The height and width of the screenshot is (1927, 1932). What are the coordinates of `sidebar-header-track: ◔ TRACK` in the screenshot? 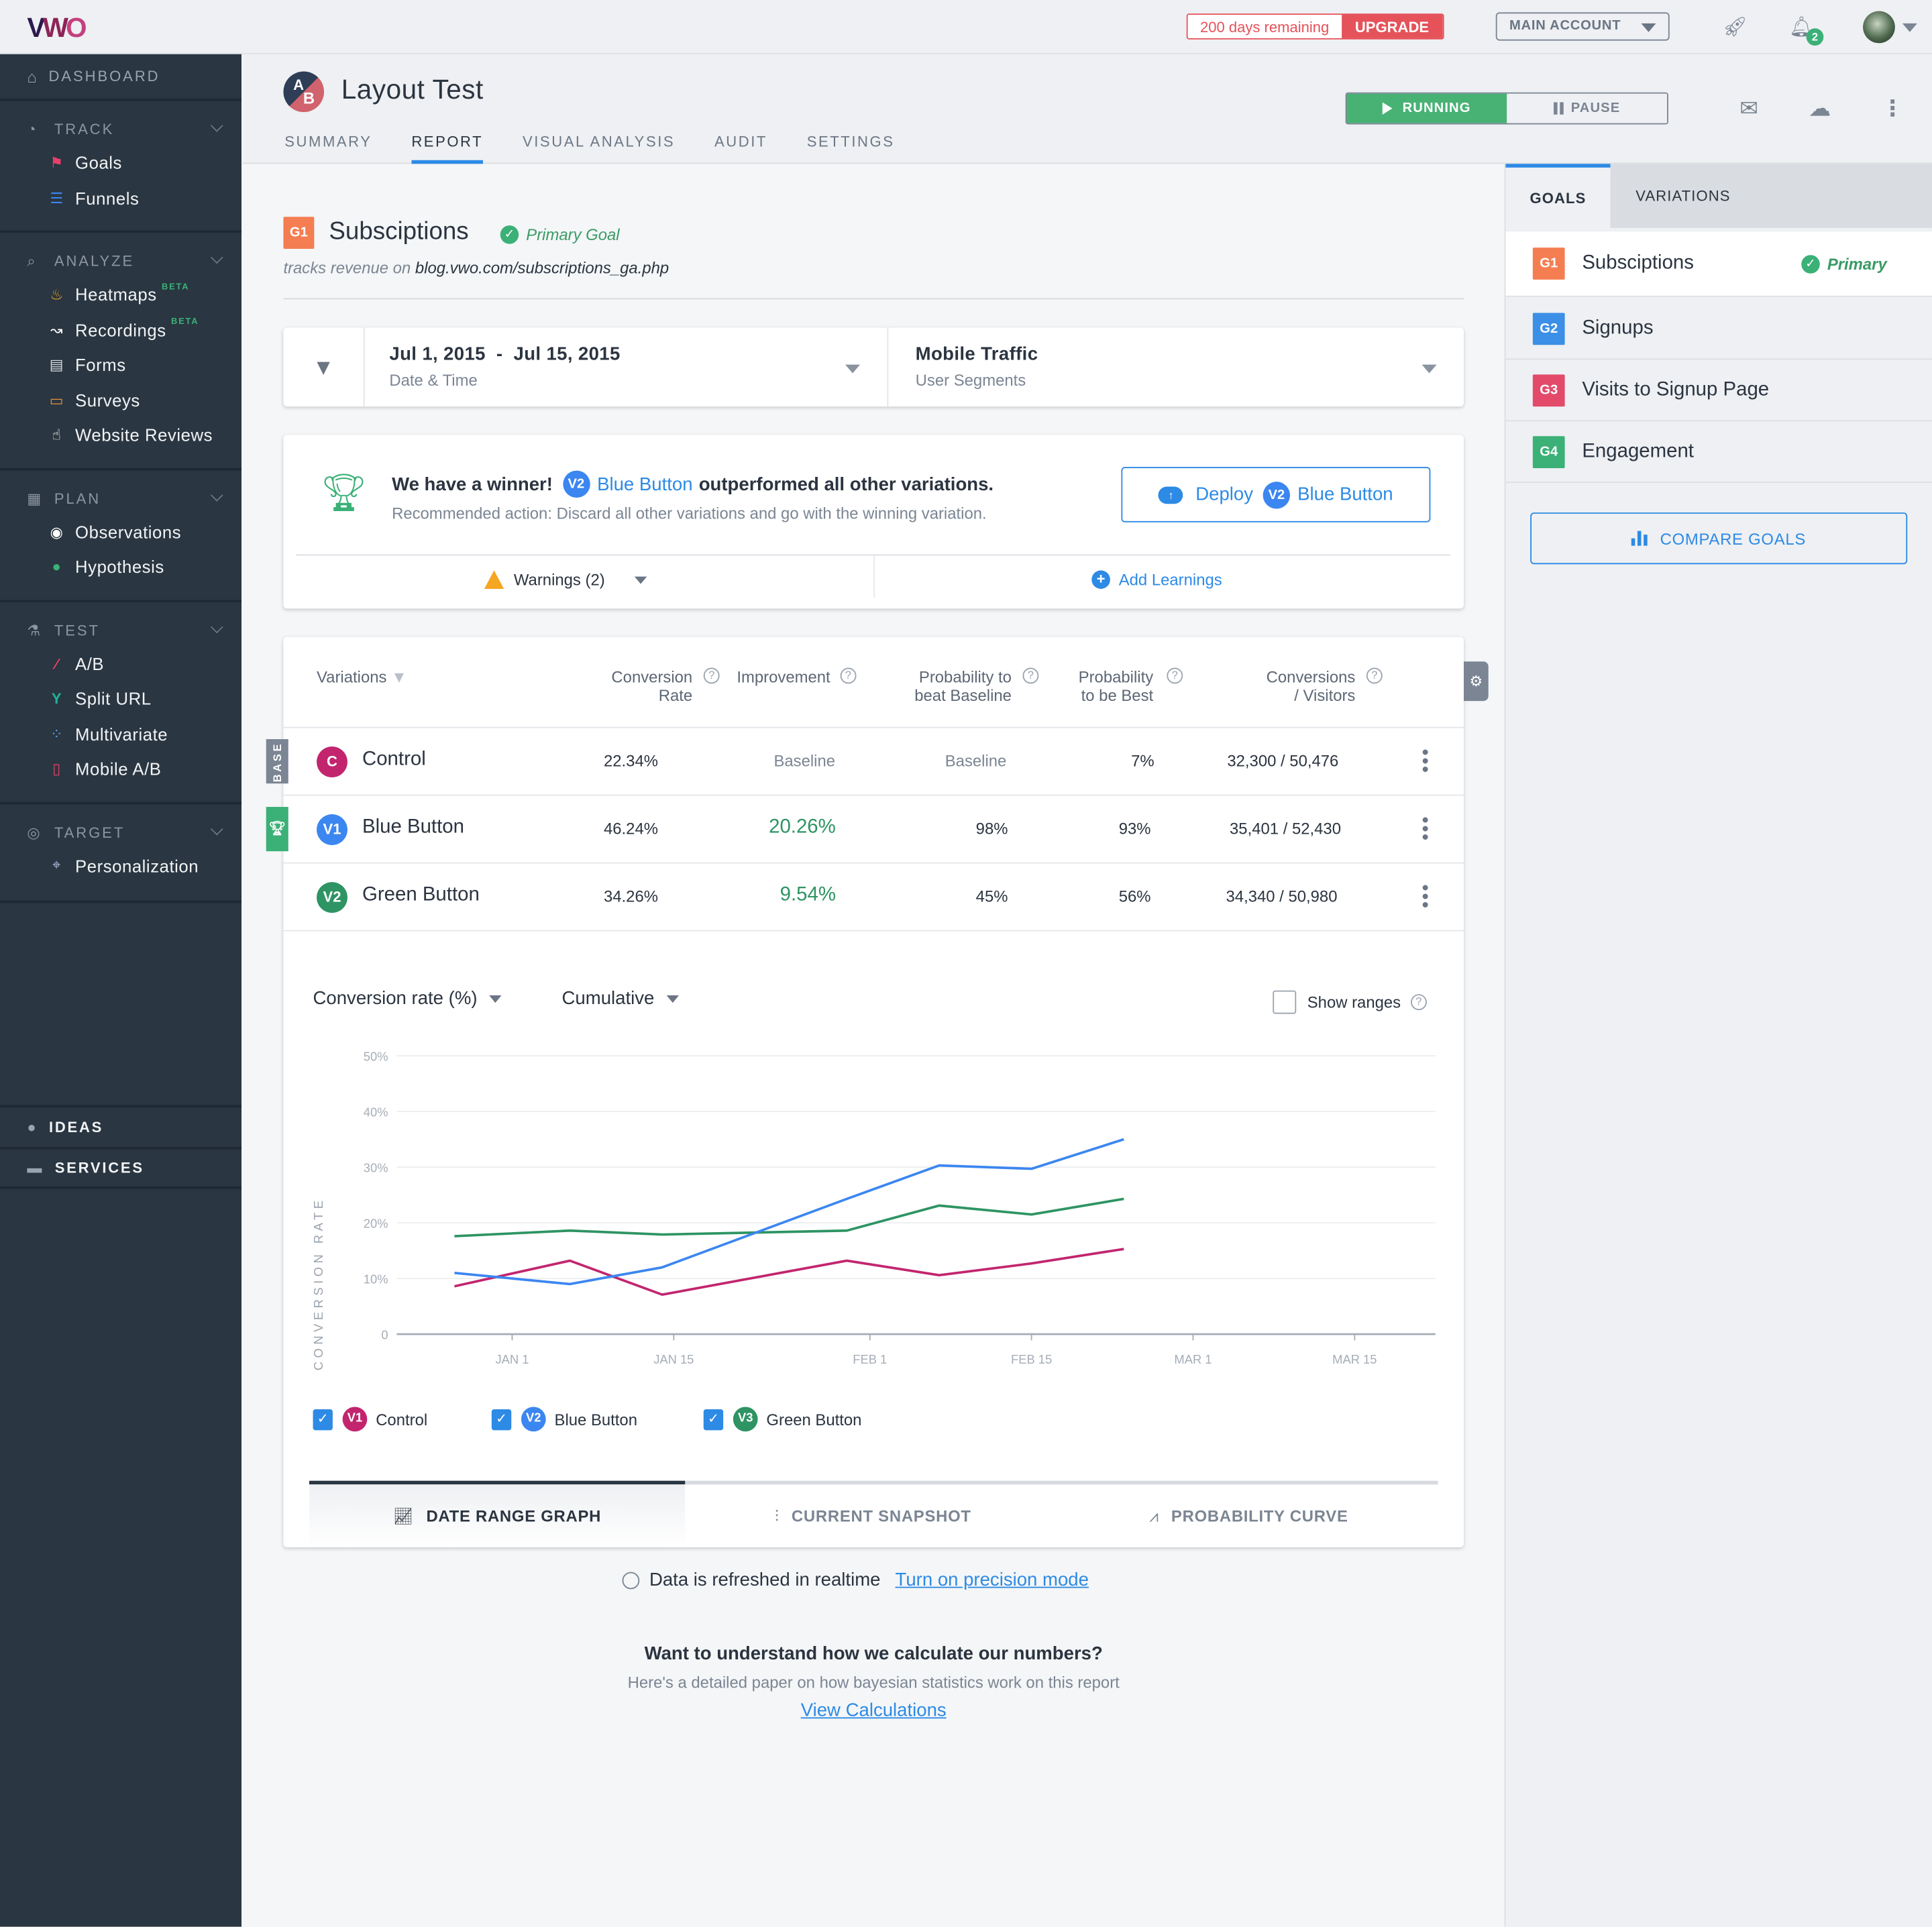 It's located at (120, 130).